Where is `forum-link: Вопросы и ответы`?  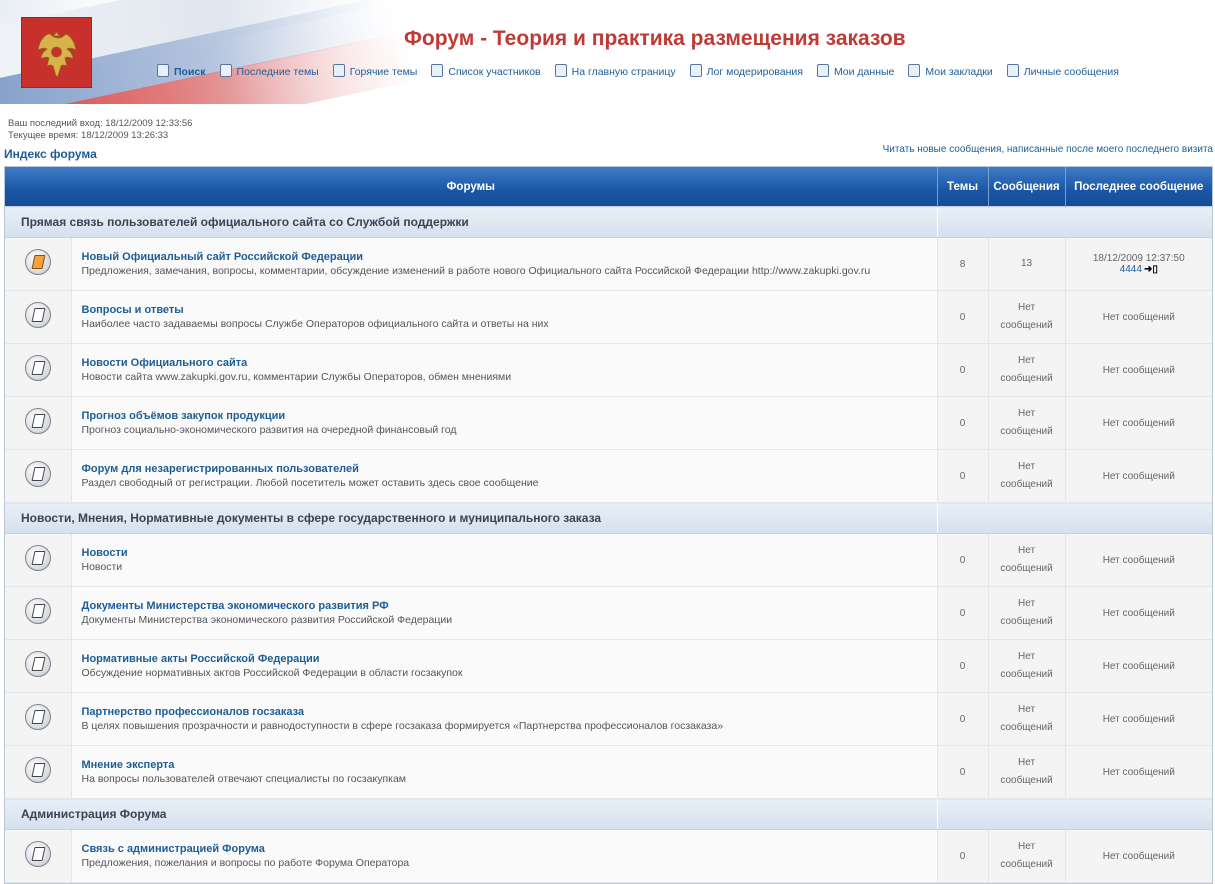 forum-link: Вопросы и ответы is located at coordinates (509, 310).